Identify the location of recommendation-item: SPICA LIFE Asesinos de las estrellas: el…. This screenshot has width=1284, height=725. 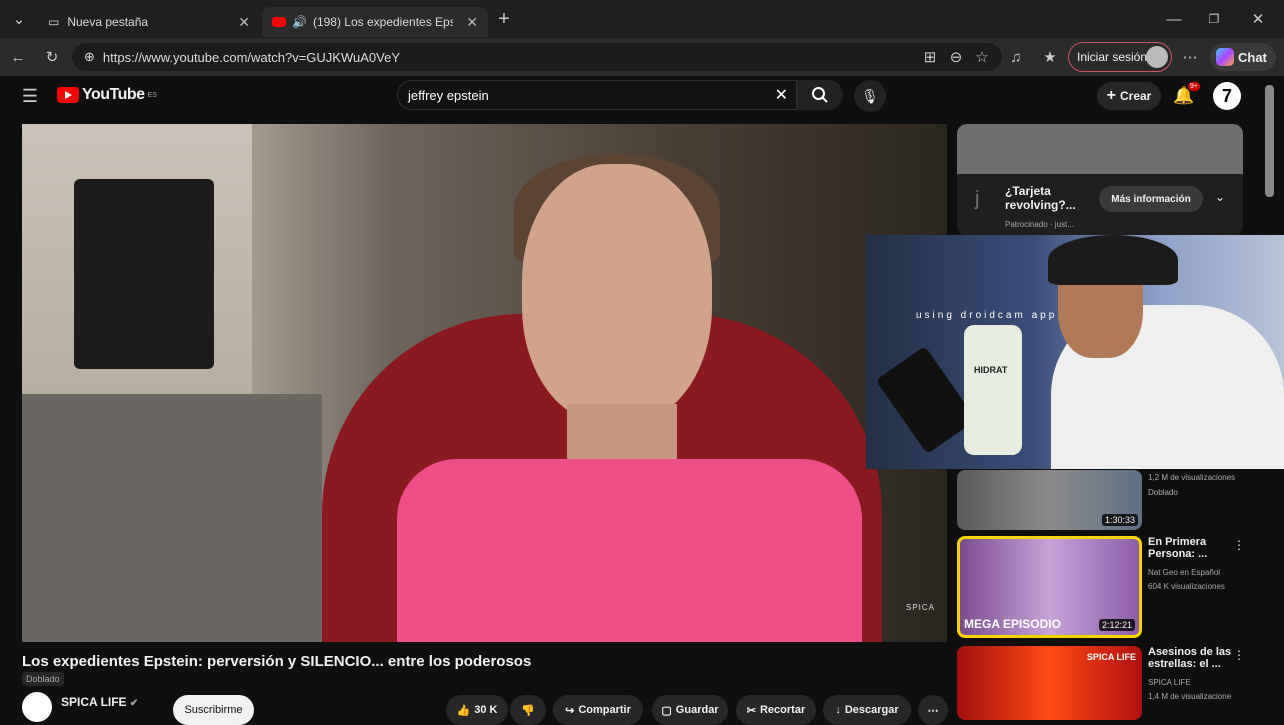
(1107, 683).